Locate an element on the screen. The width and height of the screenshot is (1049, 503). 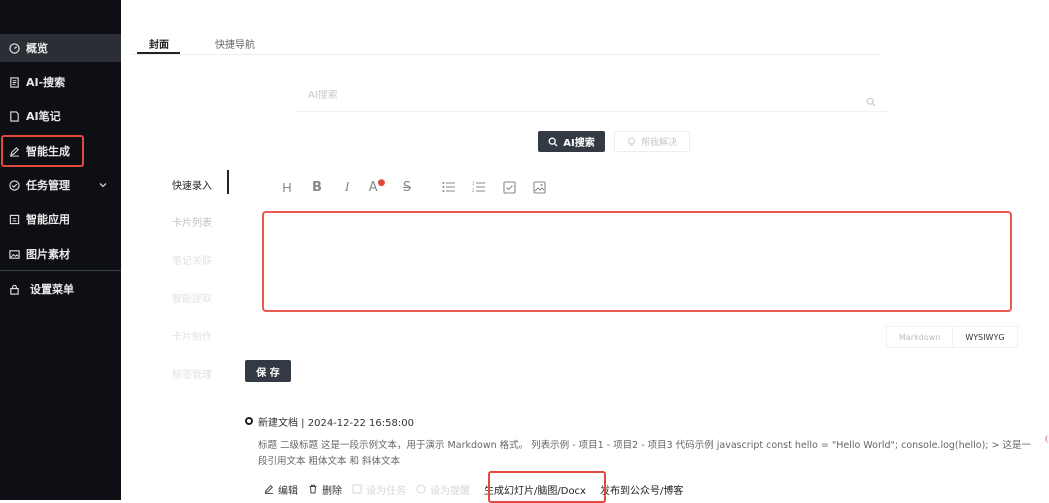
sidebar-item-smart-apps: 智能应用 is located at coordinates (60, 219).